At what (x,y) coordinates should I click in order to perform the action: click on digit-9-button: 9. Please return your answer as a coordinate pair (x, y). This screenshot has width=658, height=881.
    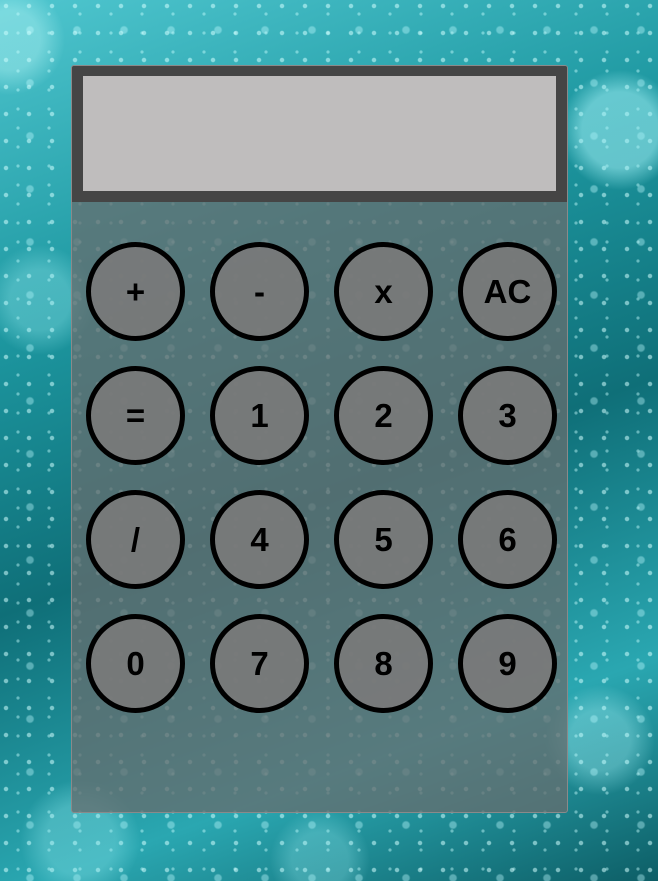
    Looking at the image, I should click on (507, 663).